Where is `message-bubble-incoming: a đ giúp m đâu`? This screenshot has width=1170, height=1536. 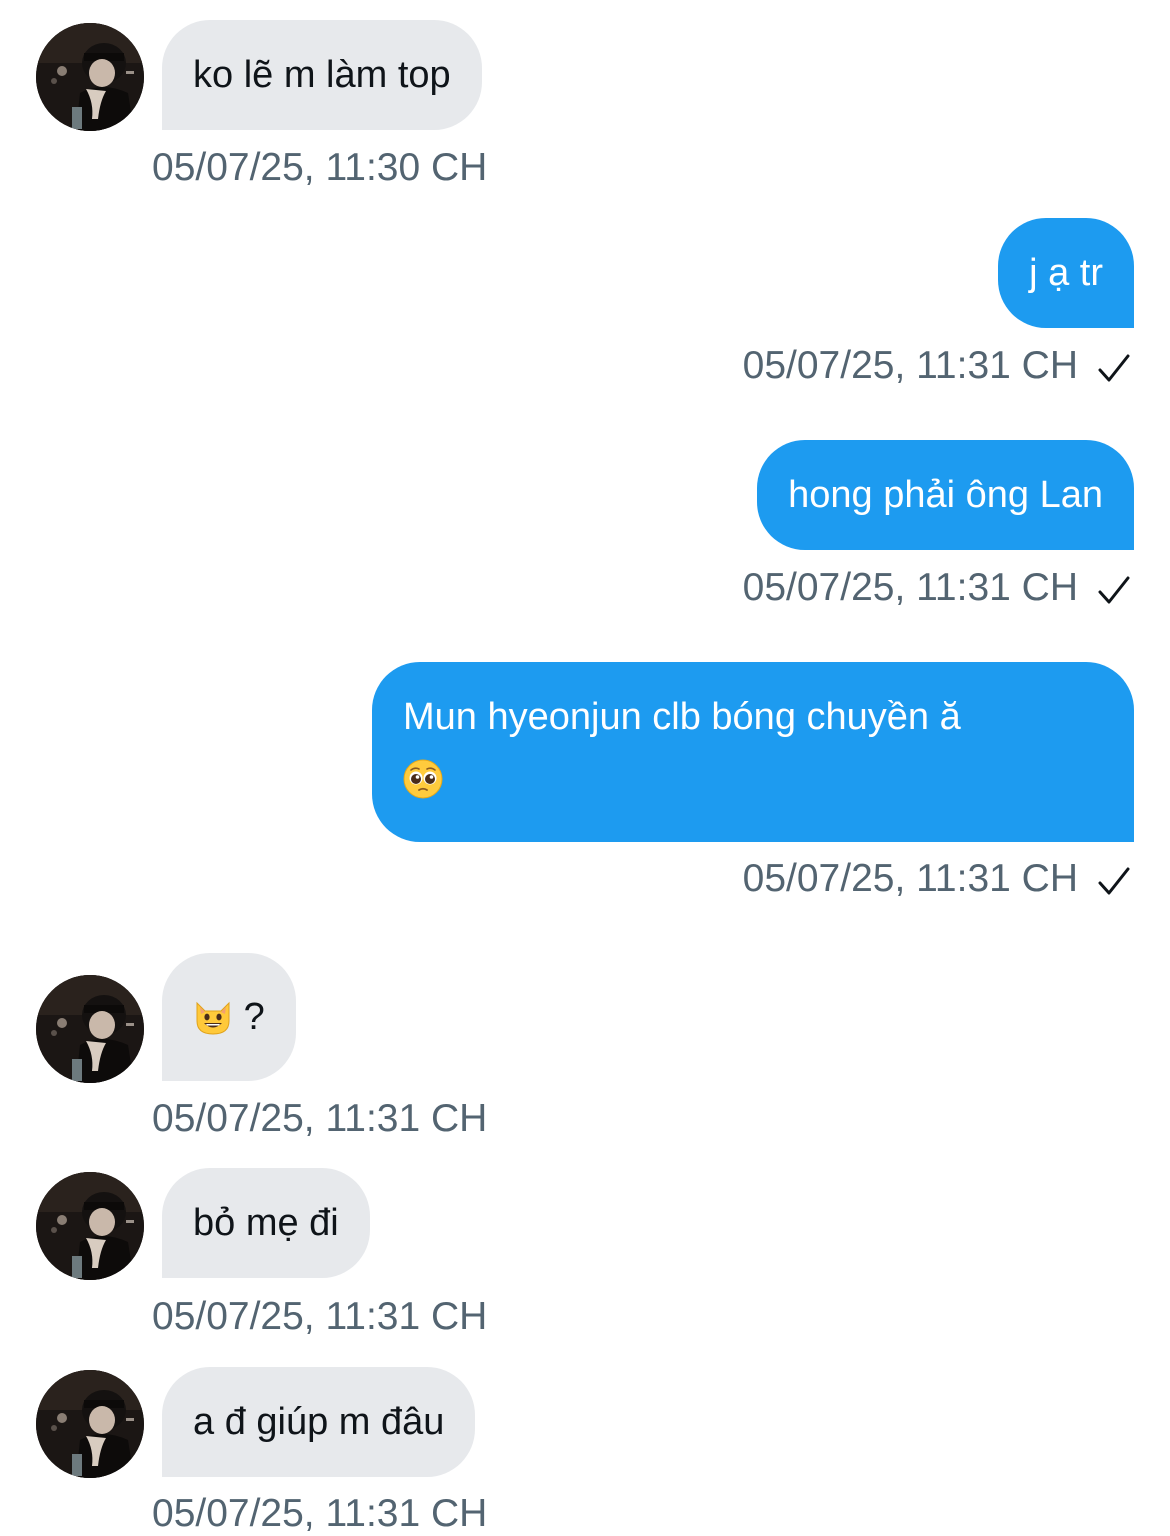 message-bubble-incoming: a đ giúp m đâu is located at coordinates (319, 1422).